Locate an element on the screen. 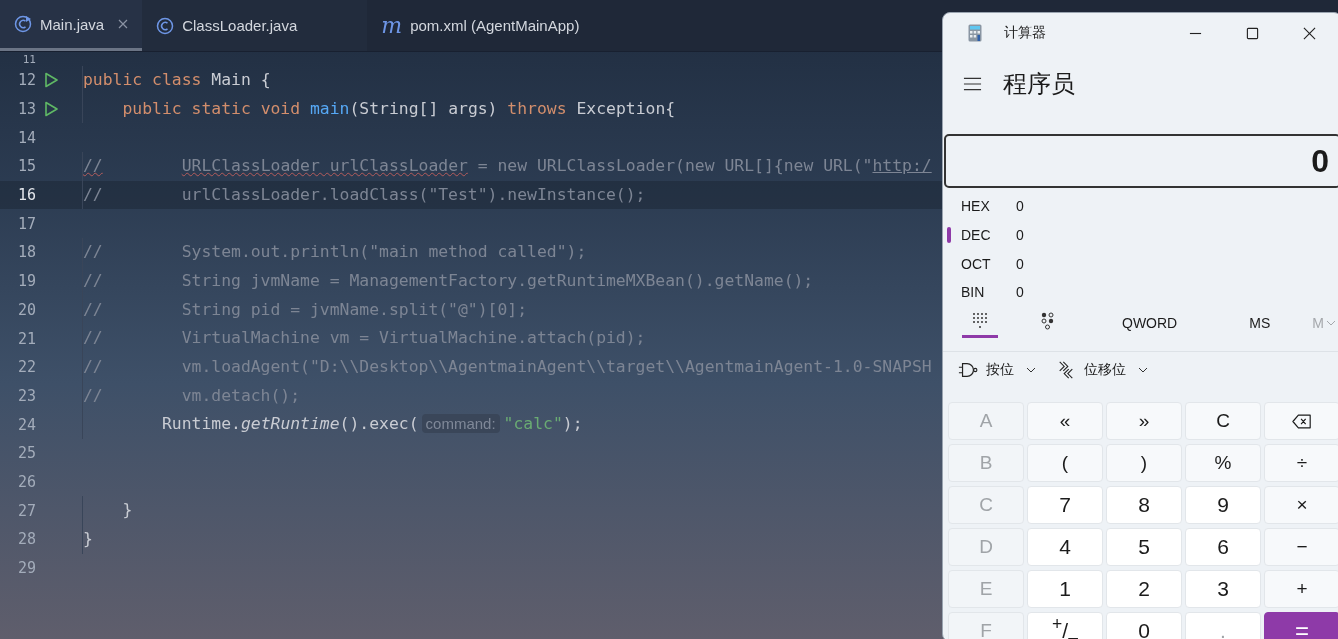 This screenshot has height=639, width=1338. calculator-key: 1 is located at coordinates (1065, 589).